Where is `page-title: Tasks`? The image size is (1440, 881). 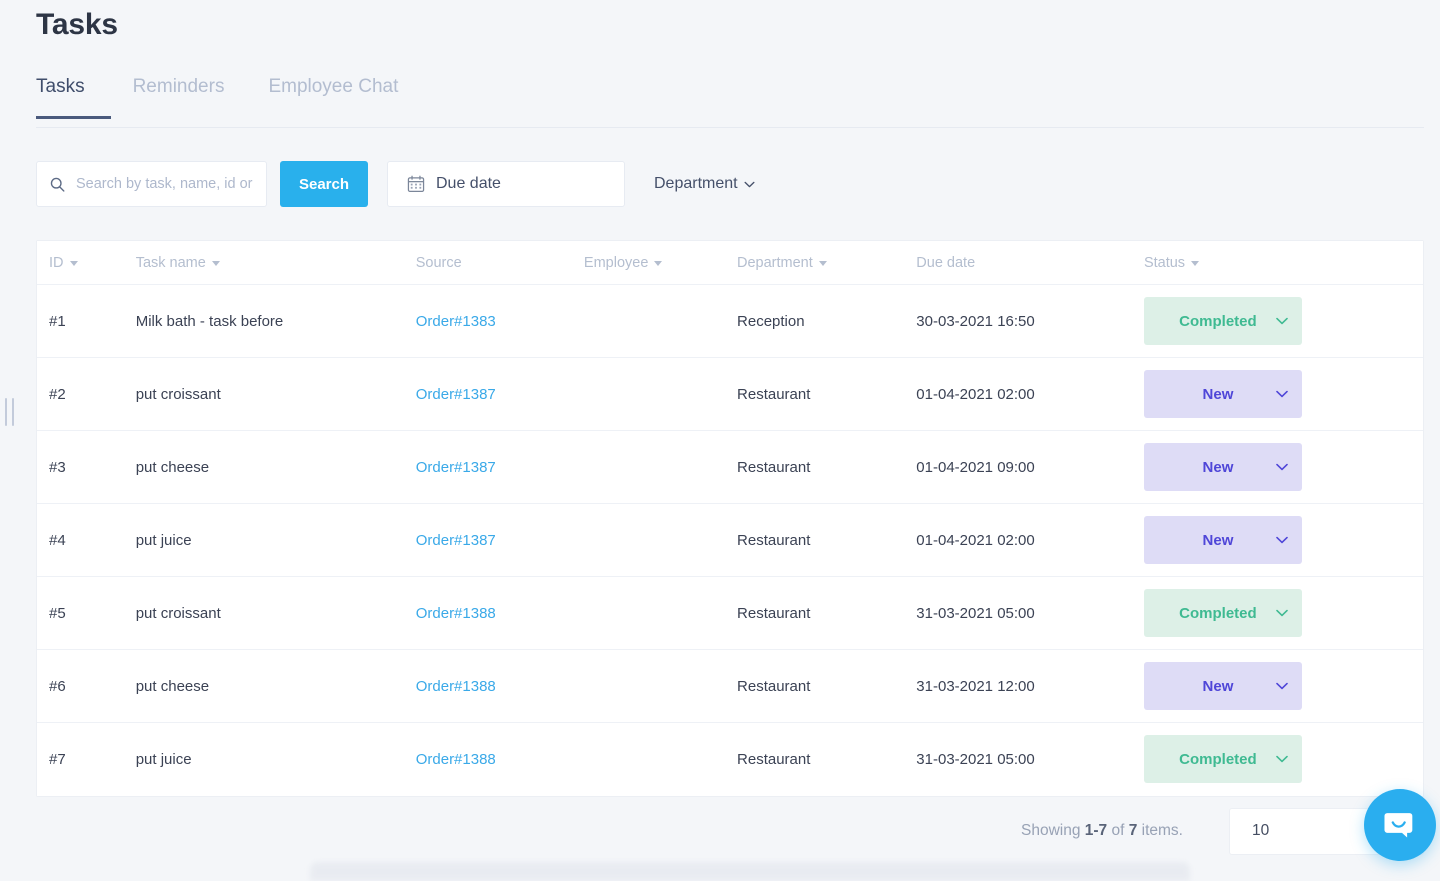 page-title: Tasks is located at coordinates (77, 24).